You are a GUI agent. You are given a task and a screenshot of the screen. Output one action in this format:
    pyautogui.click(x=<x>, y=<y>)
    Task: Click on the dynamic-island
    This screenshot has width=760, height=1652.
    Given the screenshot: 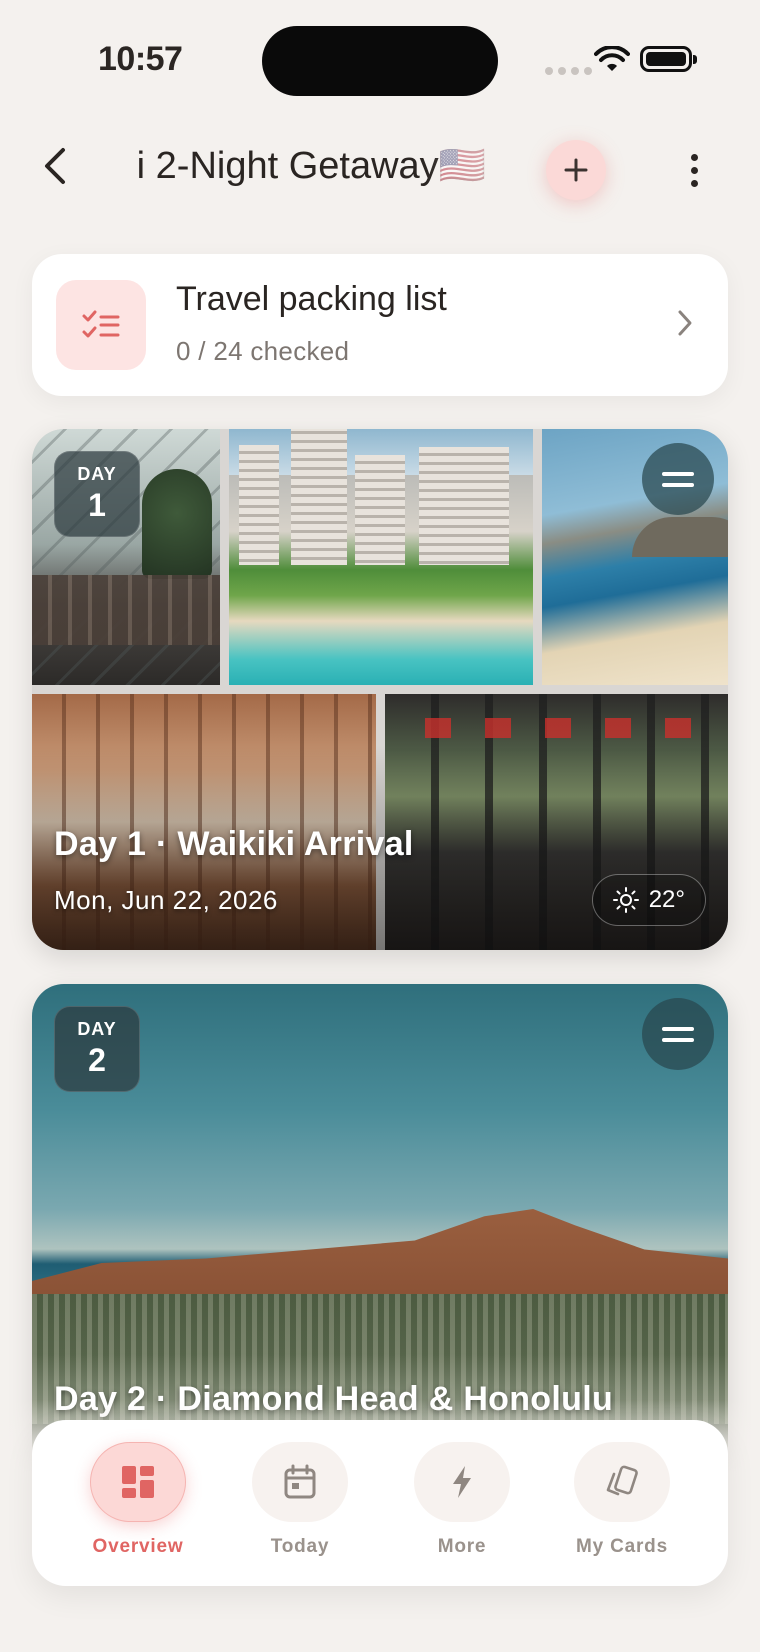 What is the action you would take?
    pyautogui.click(x=380, y=61)
    